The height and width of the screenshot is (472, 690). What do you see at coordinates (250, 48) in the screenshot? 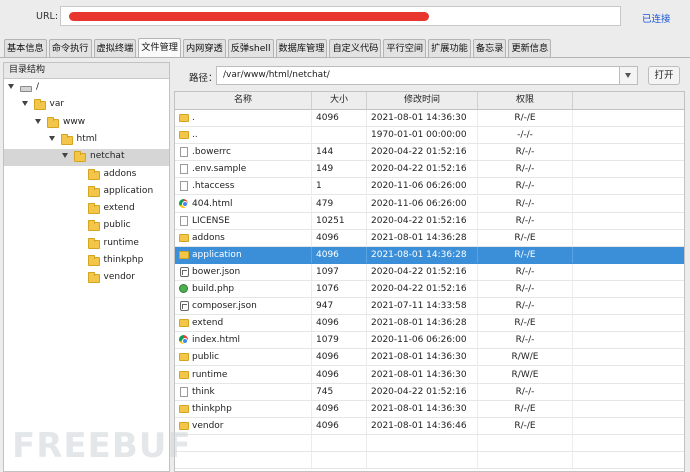
I see `tab-5: 反弹shell` at bounding box center [250, 48].